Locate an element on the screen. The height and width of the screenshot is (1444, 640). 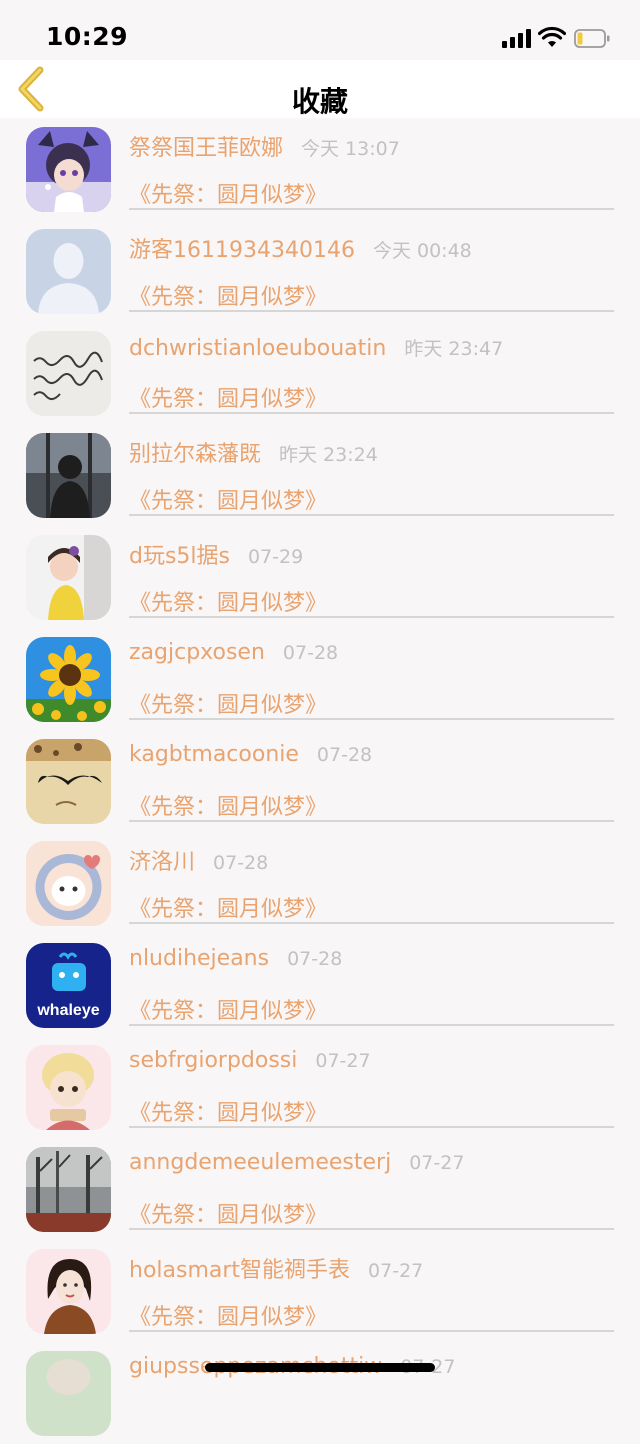
user-name-line: sebfrgiorpdossi 07-27 is located at coordinates (250, 1060).